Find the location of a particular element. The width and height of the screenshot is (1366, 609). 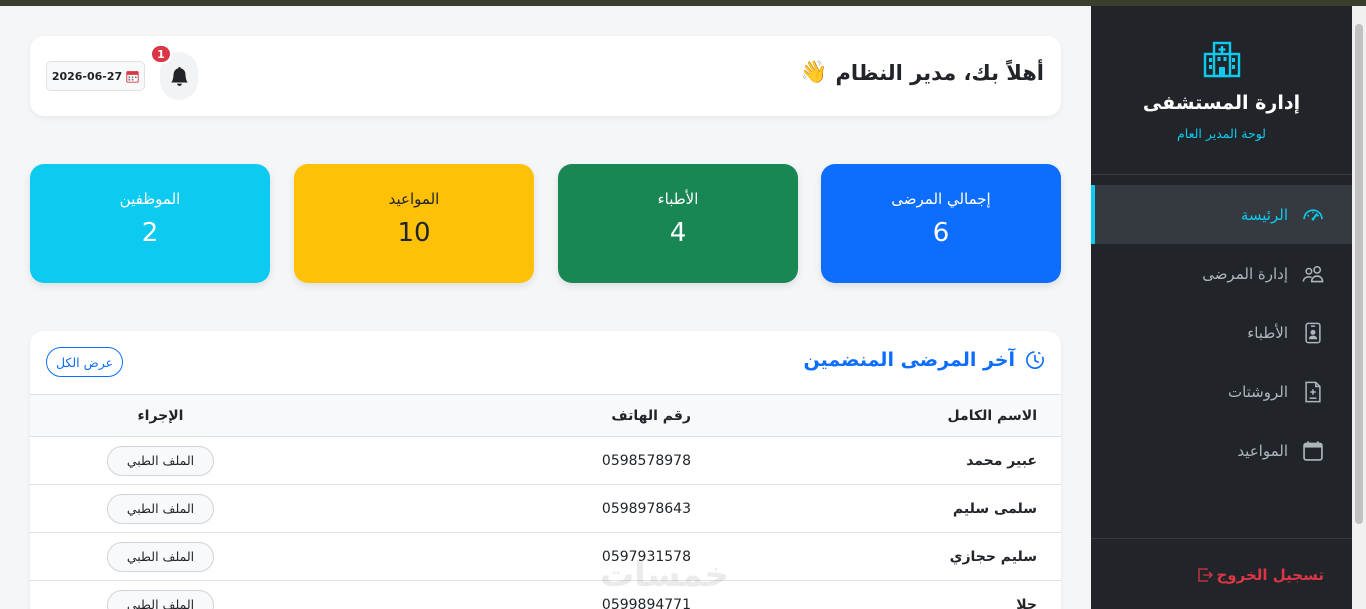

stat-value: 6 is located at coordinates (941, 233).